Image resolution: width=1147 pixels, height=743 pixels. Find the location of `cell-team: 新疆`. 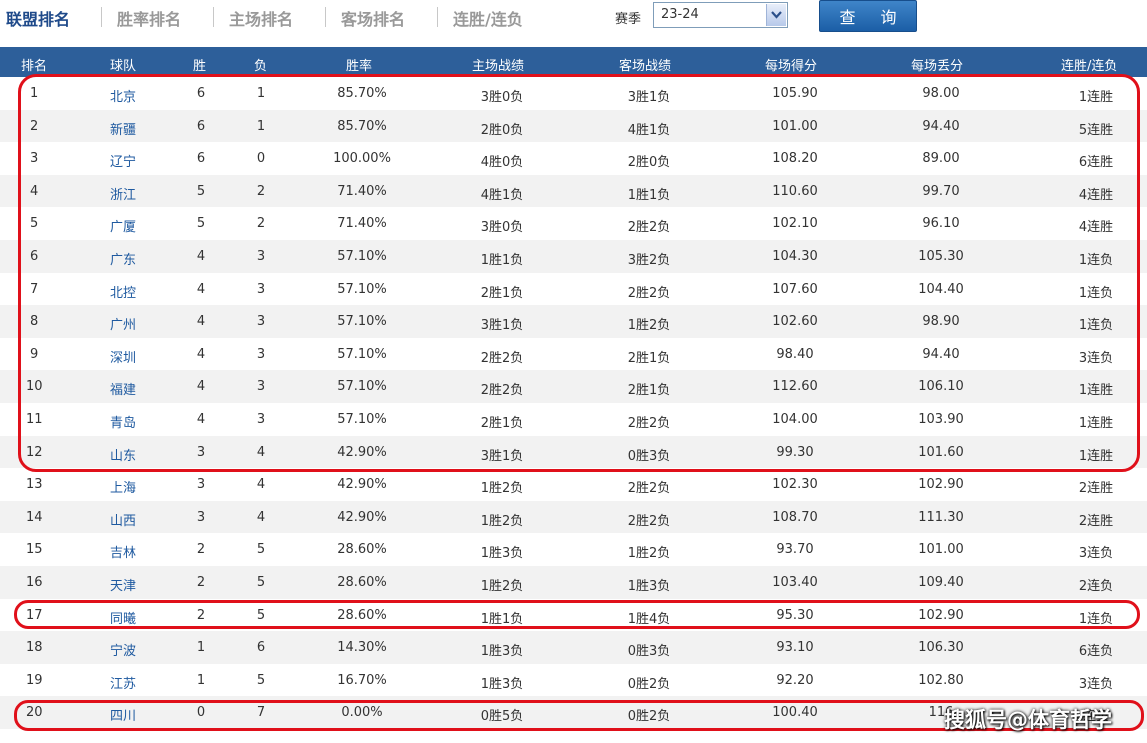

cell-team: 新疆 is located at coordinates (123, 128).